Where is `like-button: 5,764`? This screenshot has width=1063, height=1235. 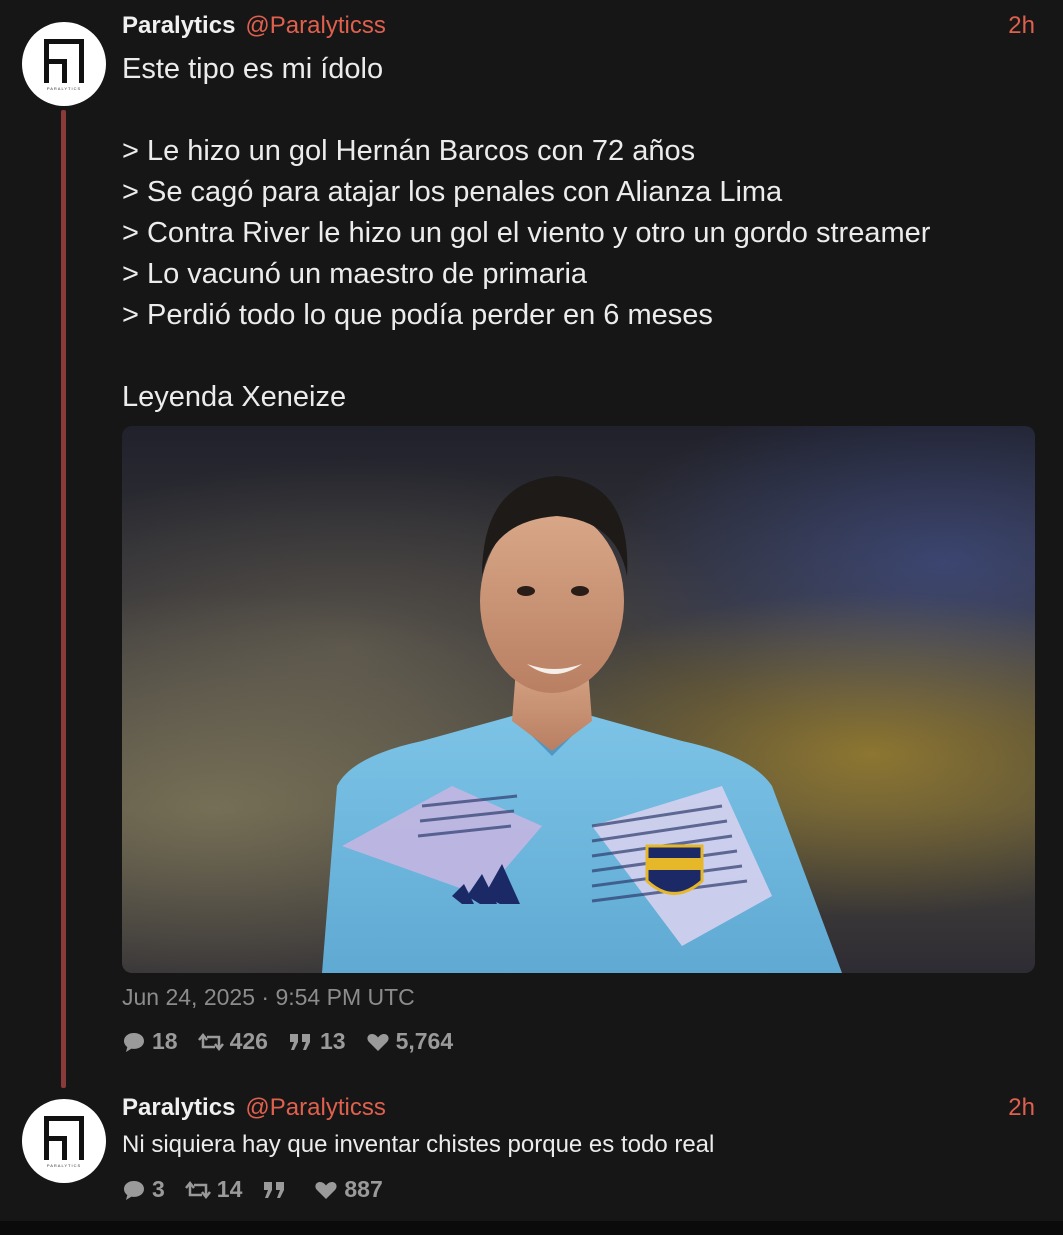
like-button: 5,764 is located at coordinates (410, 1041).